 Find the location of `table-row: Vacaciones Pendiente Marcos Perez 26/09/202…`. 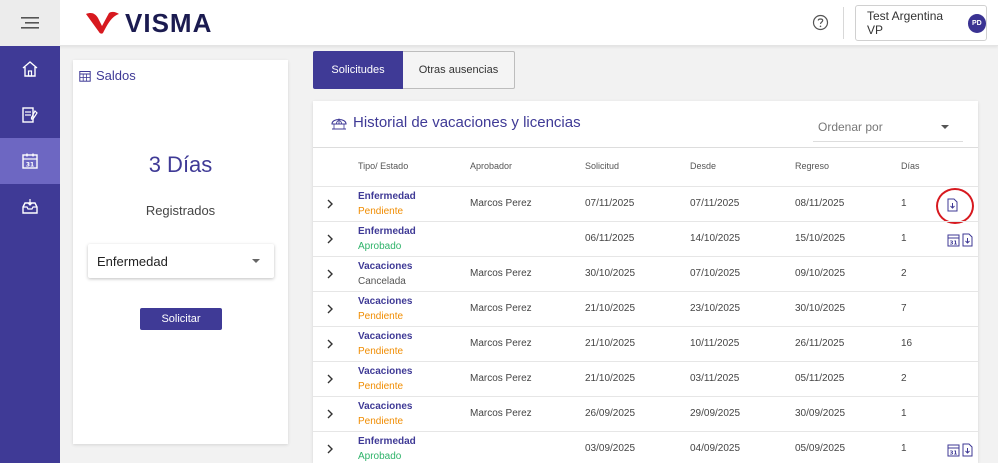

table-row: Vacaciones Pendiente Marcos Perez 26/09/202… is located at coordinates (645, 413).